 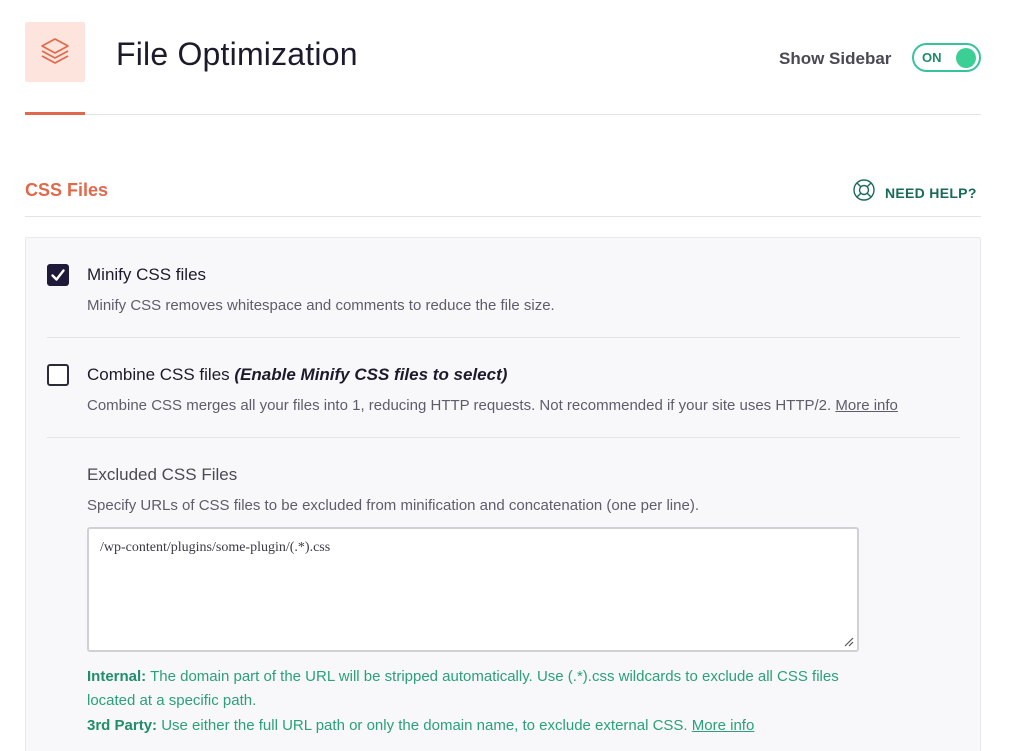 What do you see at coordinates (158, 374) in the screenshot?
I see `combine-css-label: Combine CSS files` at bounding box center [158, 374].